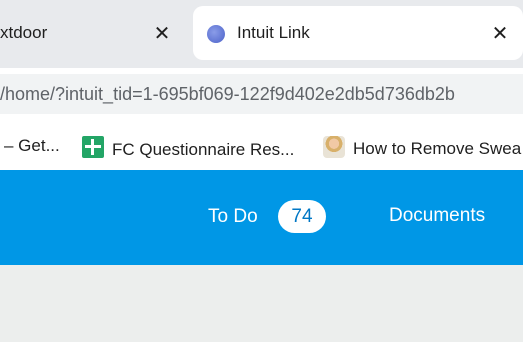 The width and height of the screenshot is (523, 342). I want to click on intuit-favicon-icon, so click(216, 34).